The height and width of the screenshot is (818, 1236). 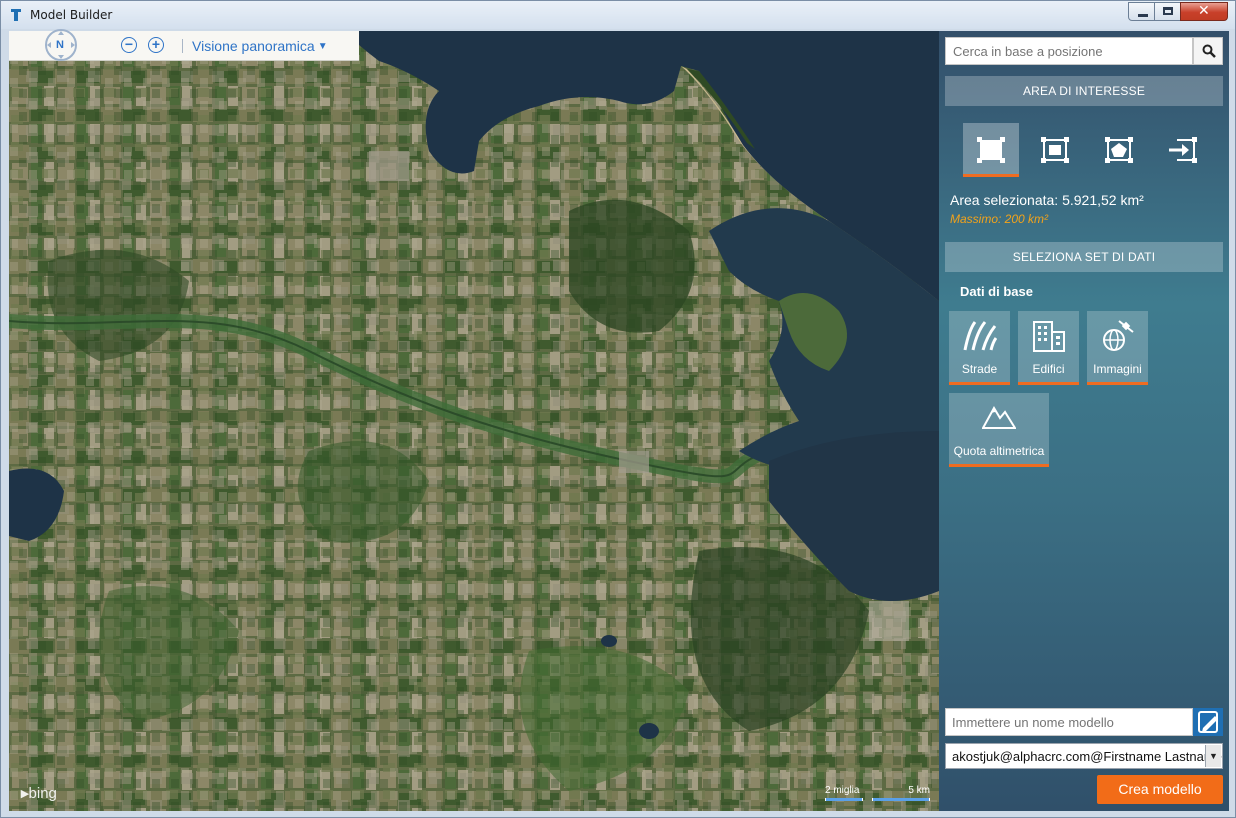 I want to click on import-area-button, so click(x=1183, y=150).